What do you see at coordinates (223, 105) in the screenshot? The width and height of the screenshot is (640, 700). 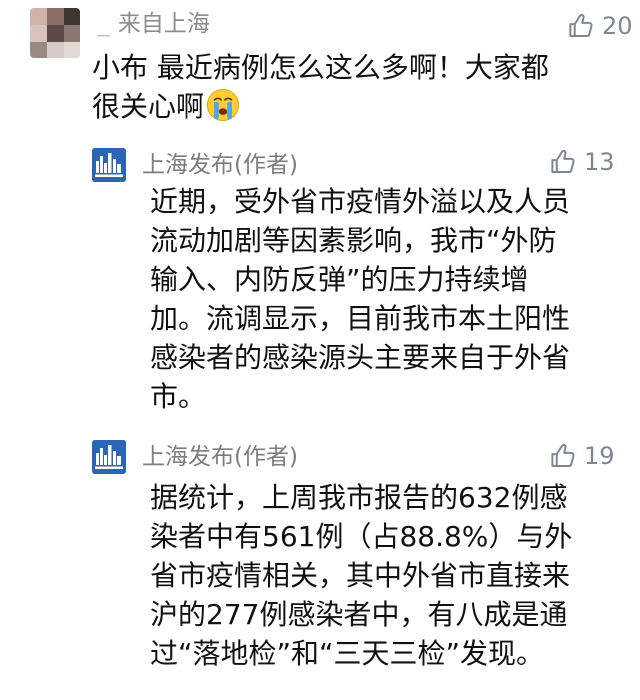 I see `crying-face-emoji-icon` at bounding box center [223, 105].